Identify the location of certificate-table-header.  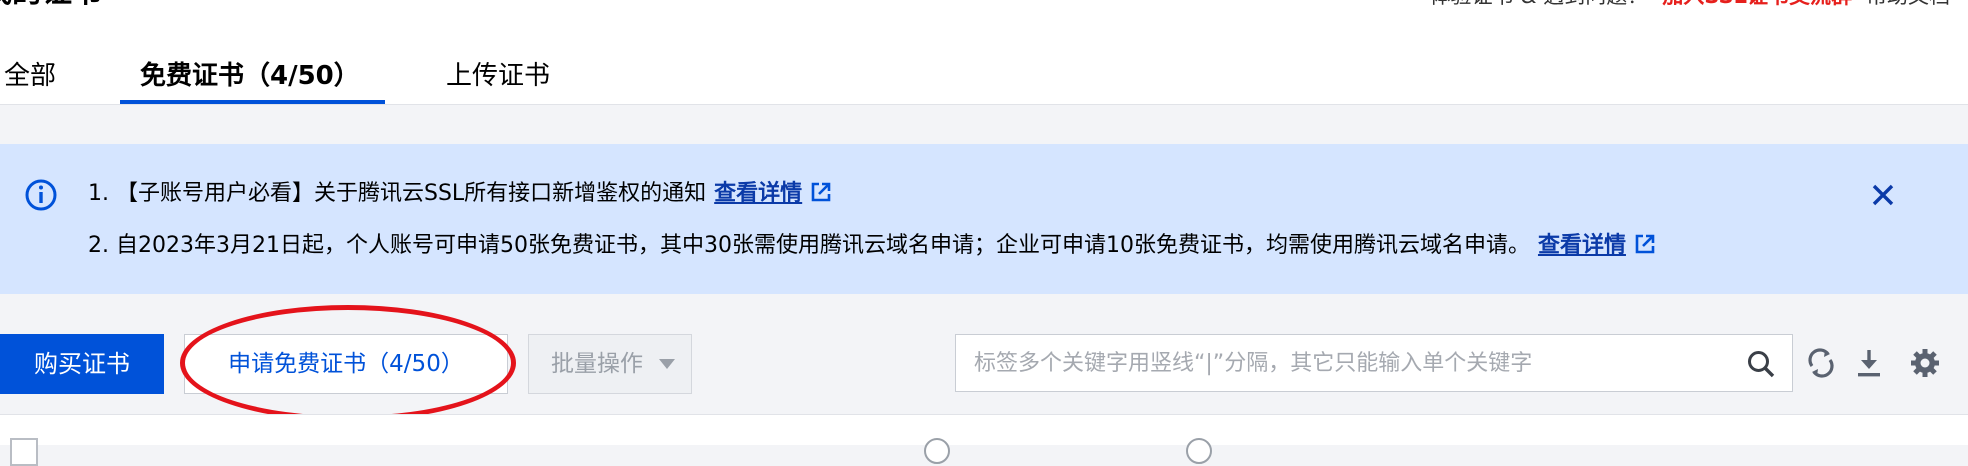
(984, 429).